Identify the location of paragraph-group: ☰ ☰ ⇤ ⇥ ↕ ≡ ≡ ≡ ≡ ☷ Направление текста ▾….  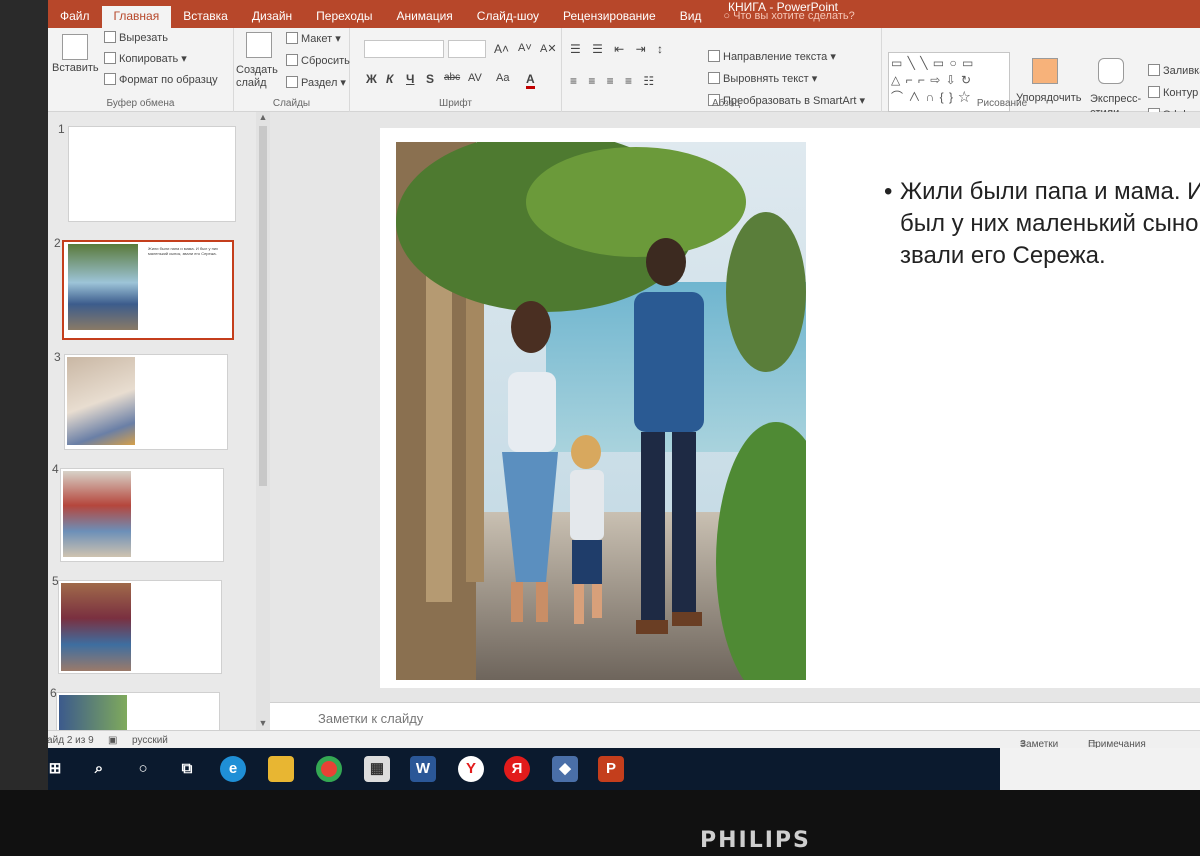
(722, 70).